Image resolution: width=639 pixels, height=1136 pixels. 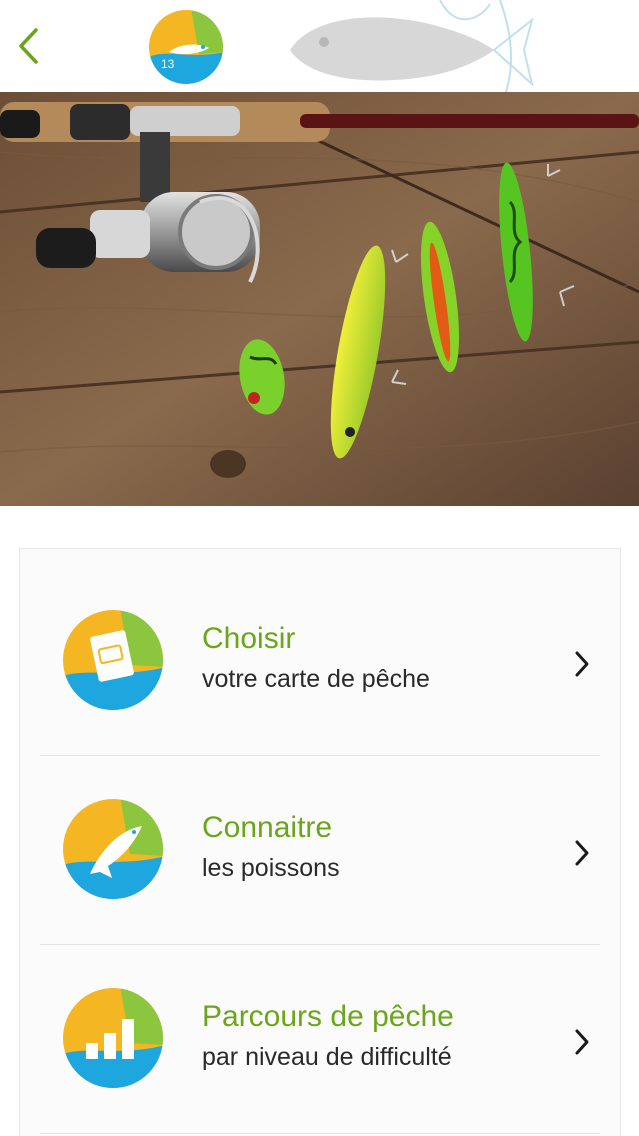 I want to click on chevron-left-icon, so click(x=28, y=46).